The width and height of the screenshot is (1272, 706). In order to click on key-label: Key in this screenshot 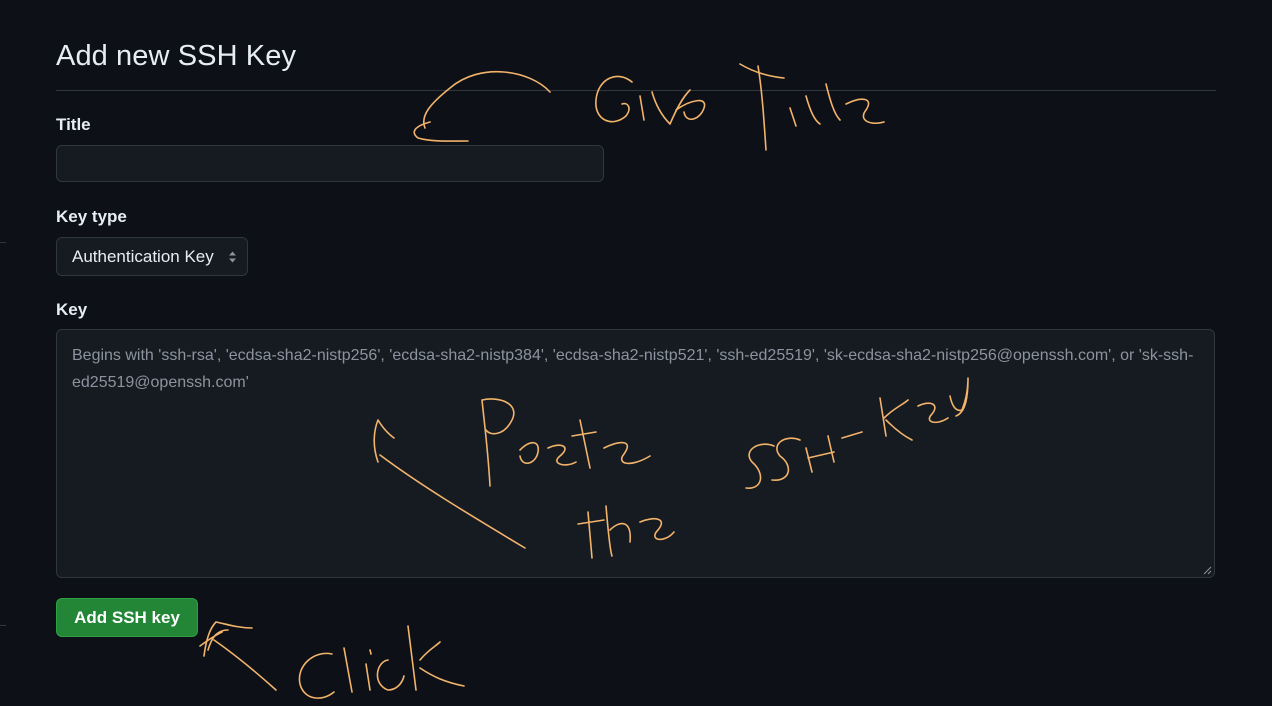, I will do `click(72, 309)`.